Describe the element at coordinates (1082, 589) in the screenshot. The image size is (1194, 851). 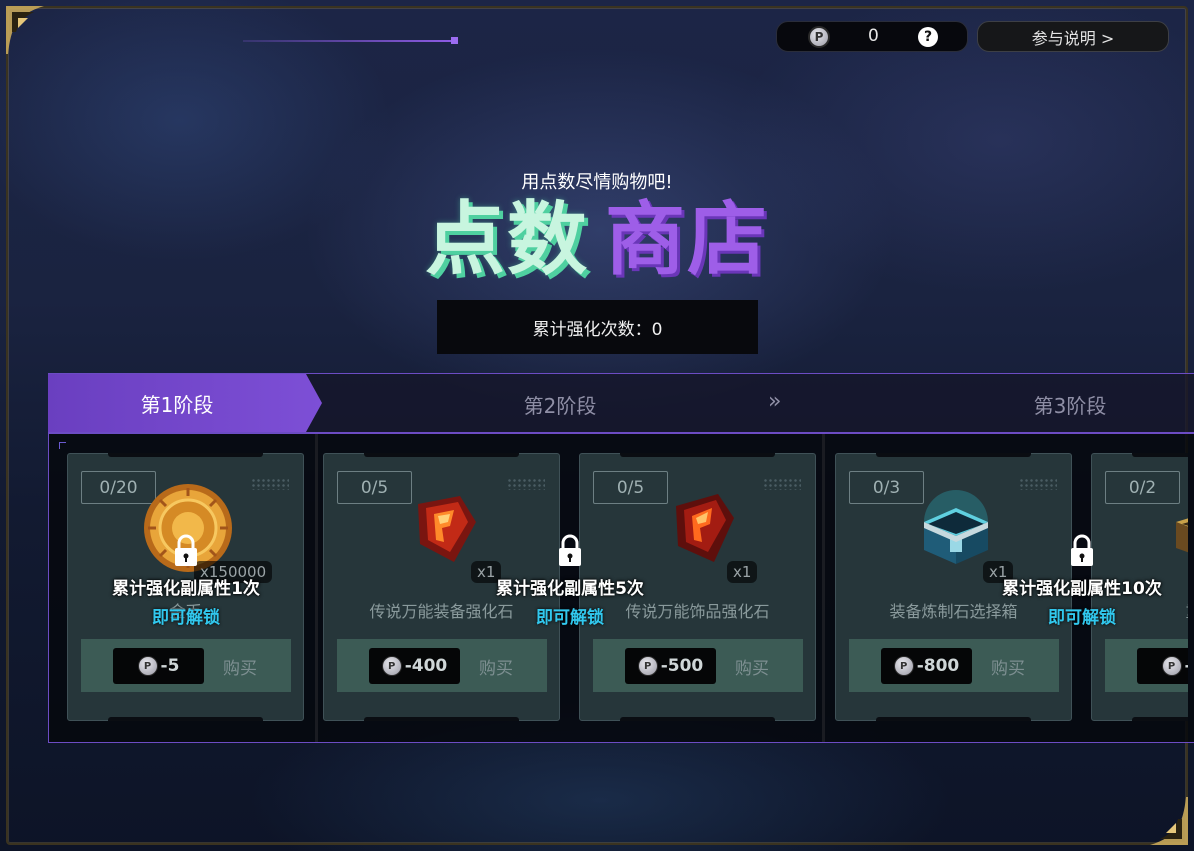
I see `lock-condition: 累计强化副属性10次` at that location.